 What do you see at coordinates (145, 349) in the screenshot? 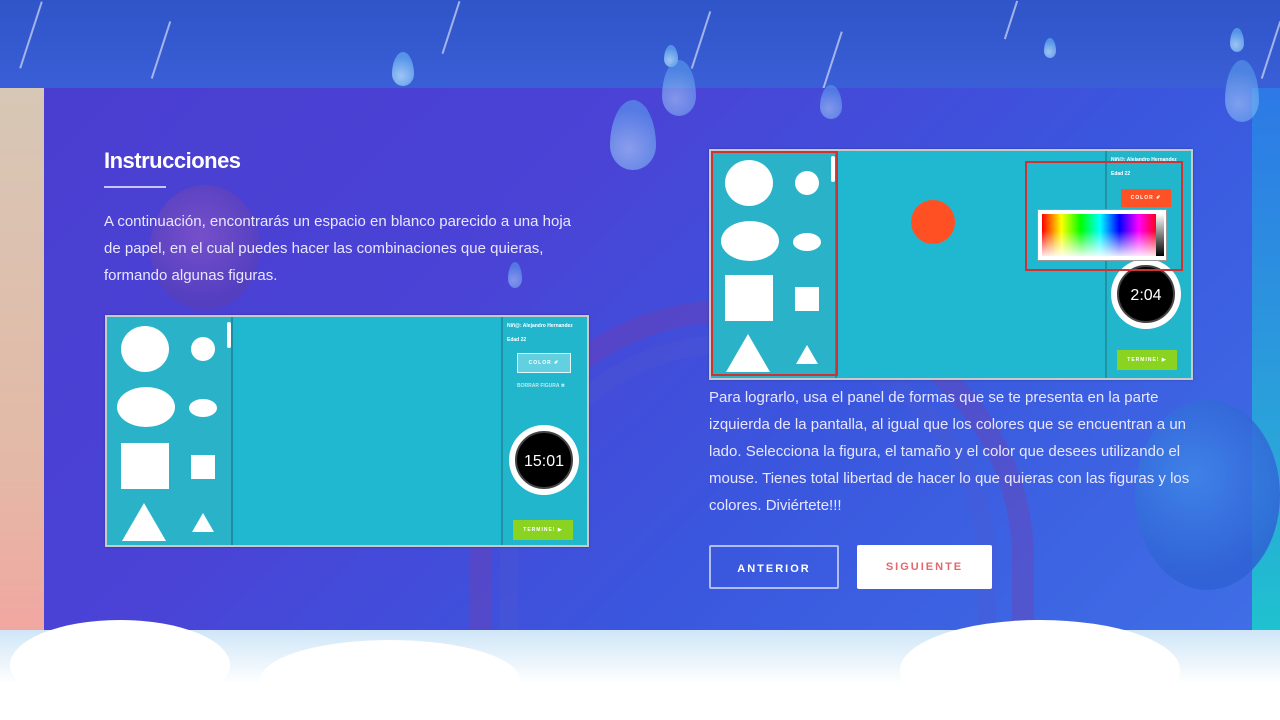
I see `large-circle-shape` at bounding box center [145, 349].